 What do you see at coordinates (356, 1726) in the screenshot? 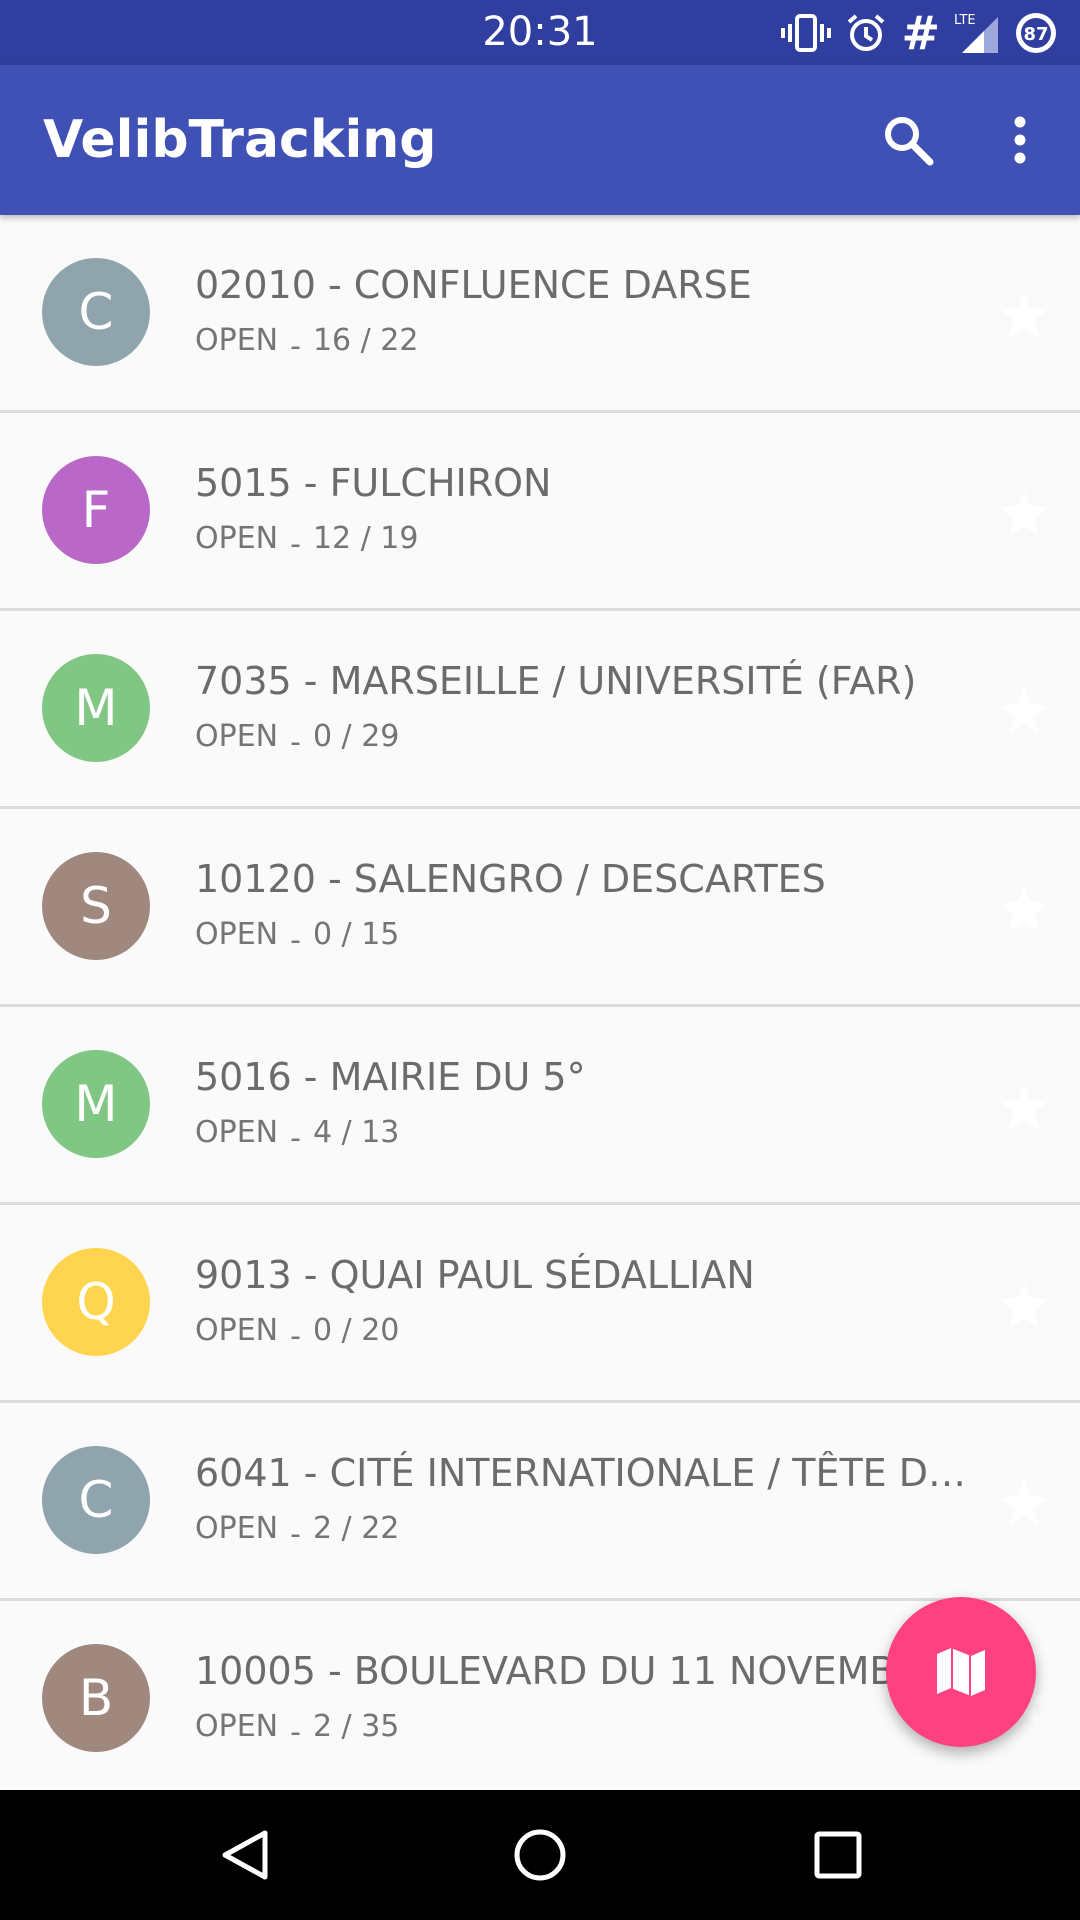
I see `station-availability: 2 / 35` at bounding box center [356, 1726].